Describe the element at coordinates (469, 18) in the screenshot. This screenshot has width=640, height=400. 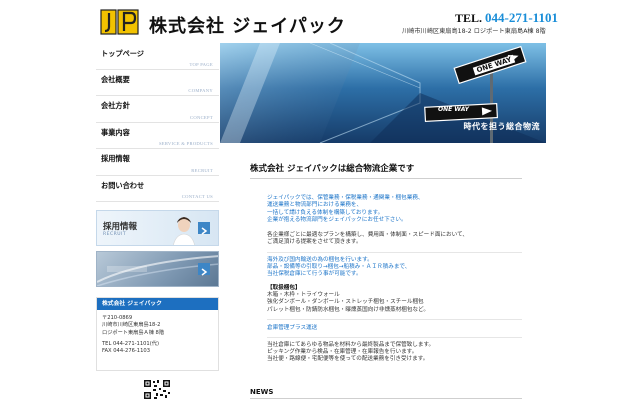
I see `tel-label: TEL.` at that location.